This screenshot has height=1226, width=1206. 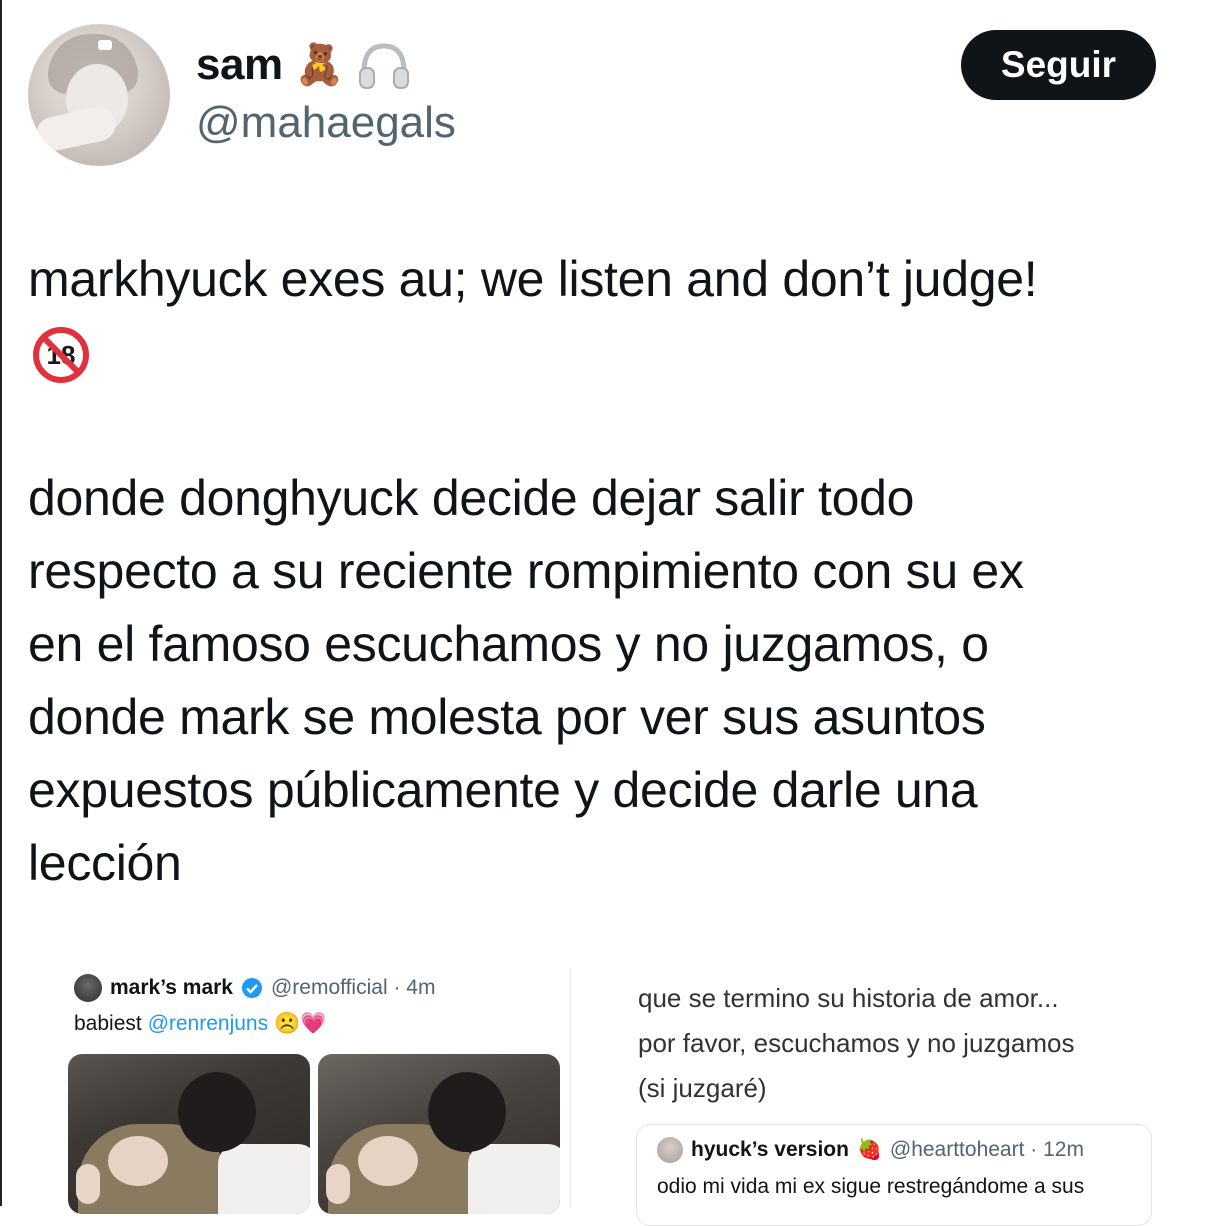 I want to click on embedded-text: babiest @renrenjuns ☹️💗, so click(x=200, y=1024).